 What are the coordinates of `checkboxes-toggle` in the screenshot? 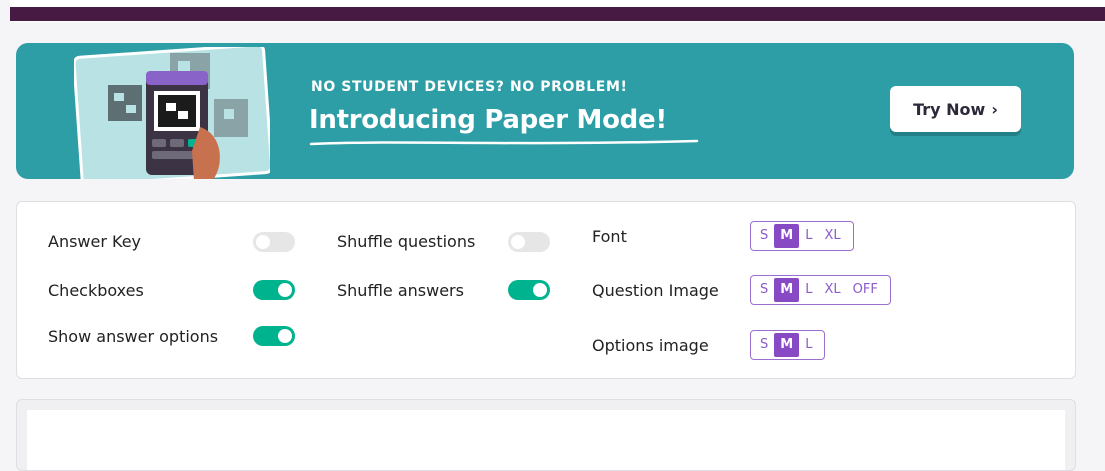 It's located at (274, 290).